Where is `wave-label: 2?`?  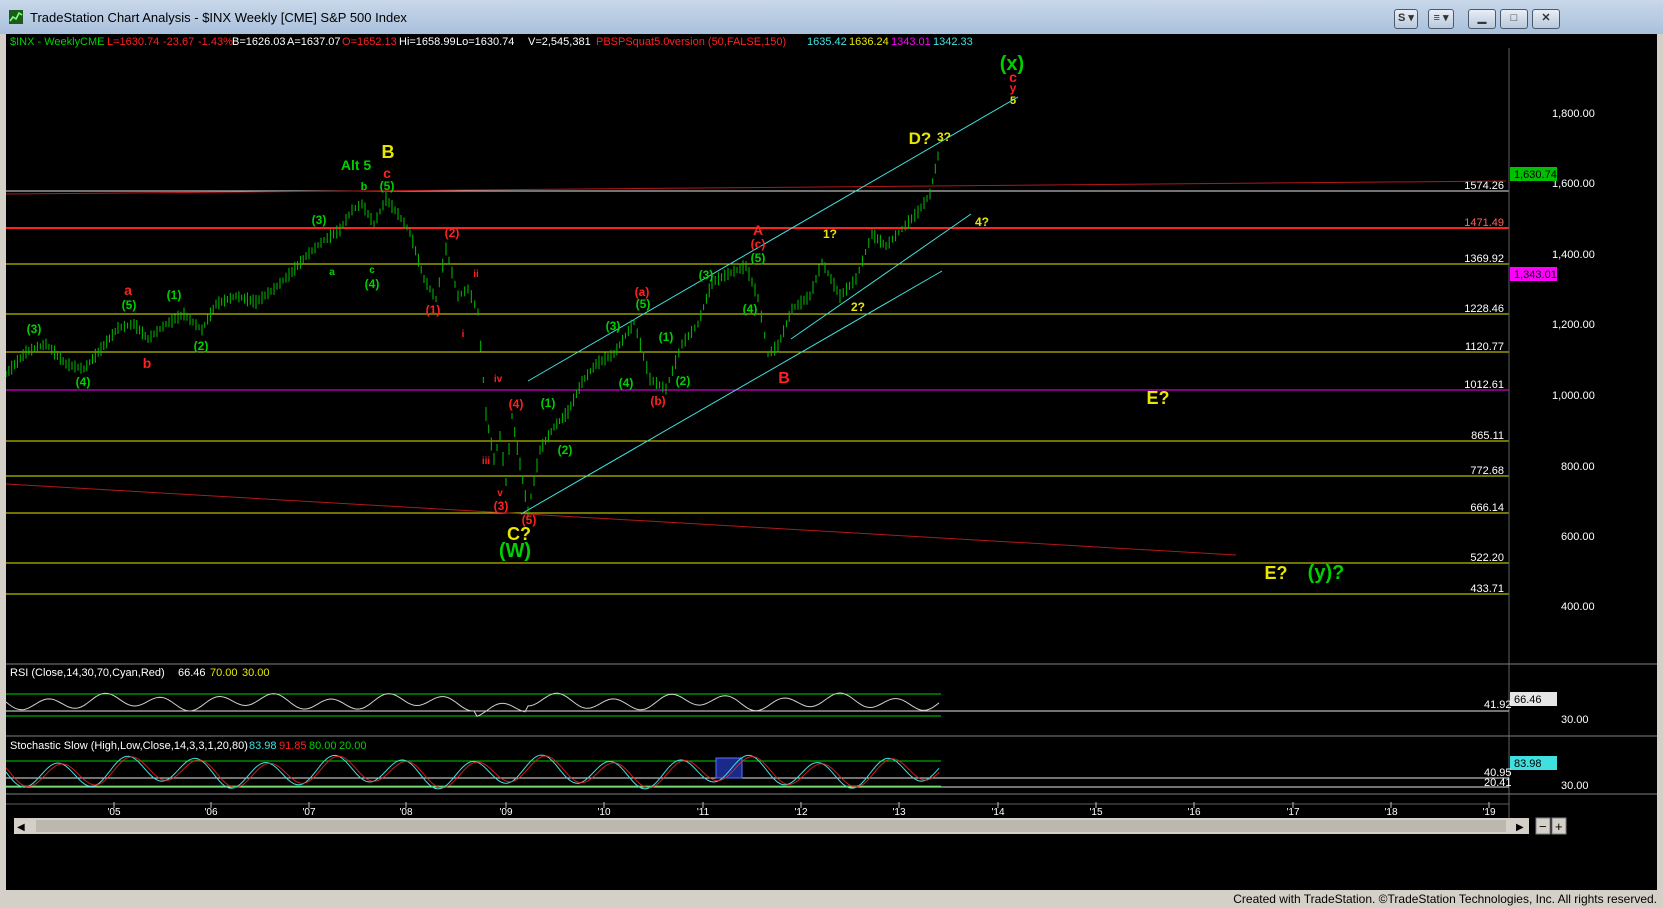
wave-label: 2? is located at coordinates (858, 307).